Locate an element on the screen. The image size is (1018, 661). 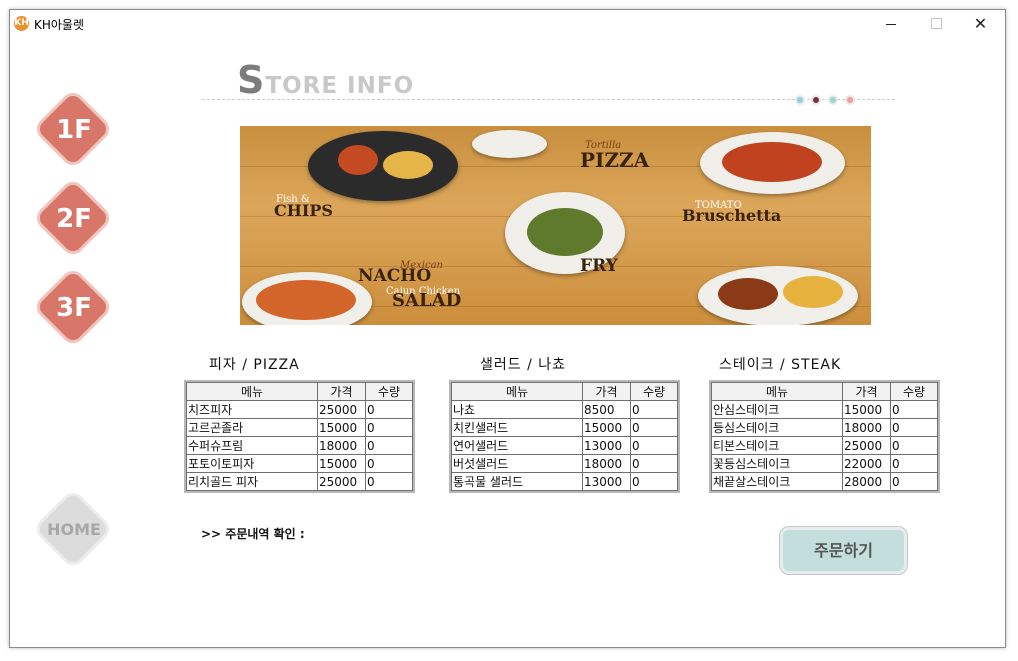
minimize-button is located at coordinates (890, 24).